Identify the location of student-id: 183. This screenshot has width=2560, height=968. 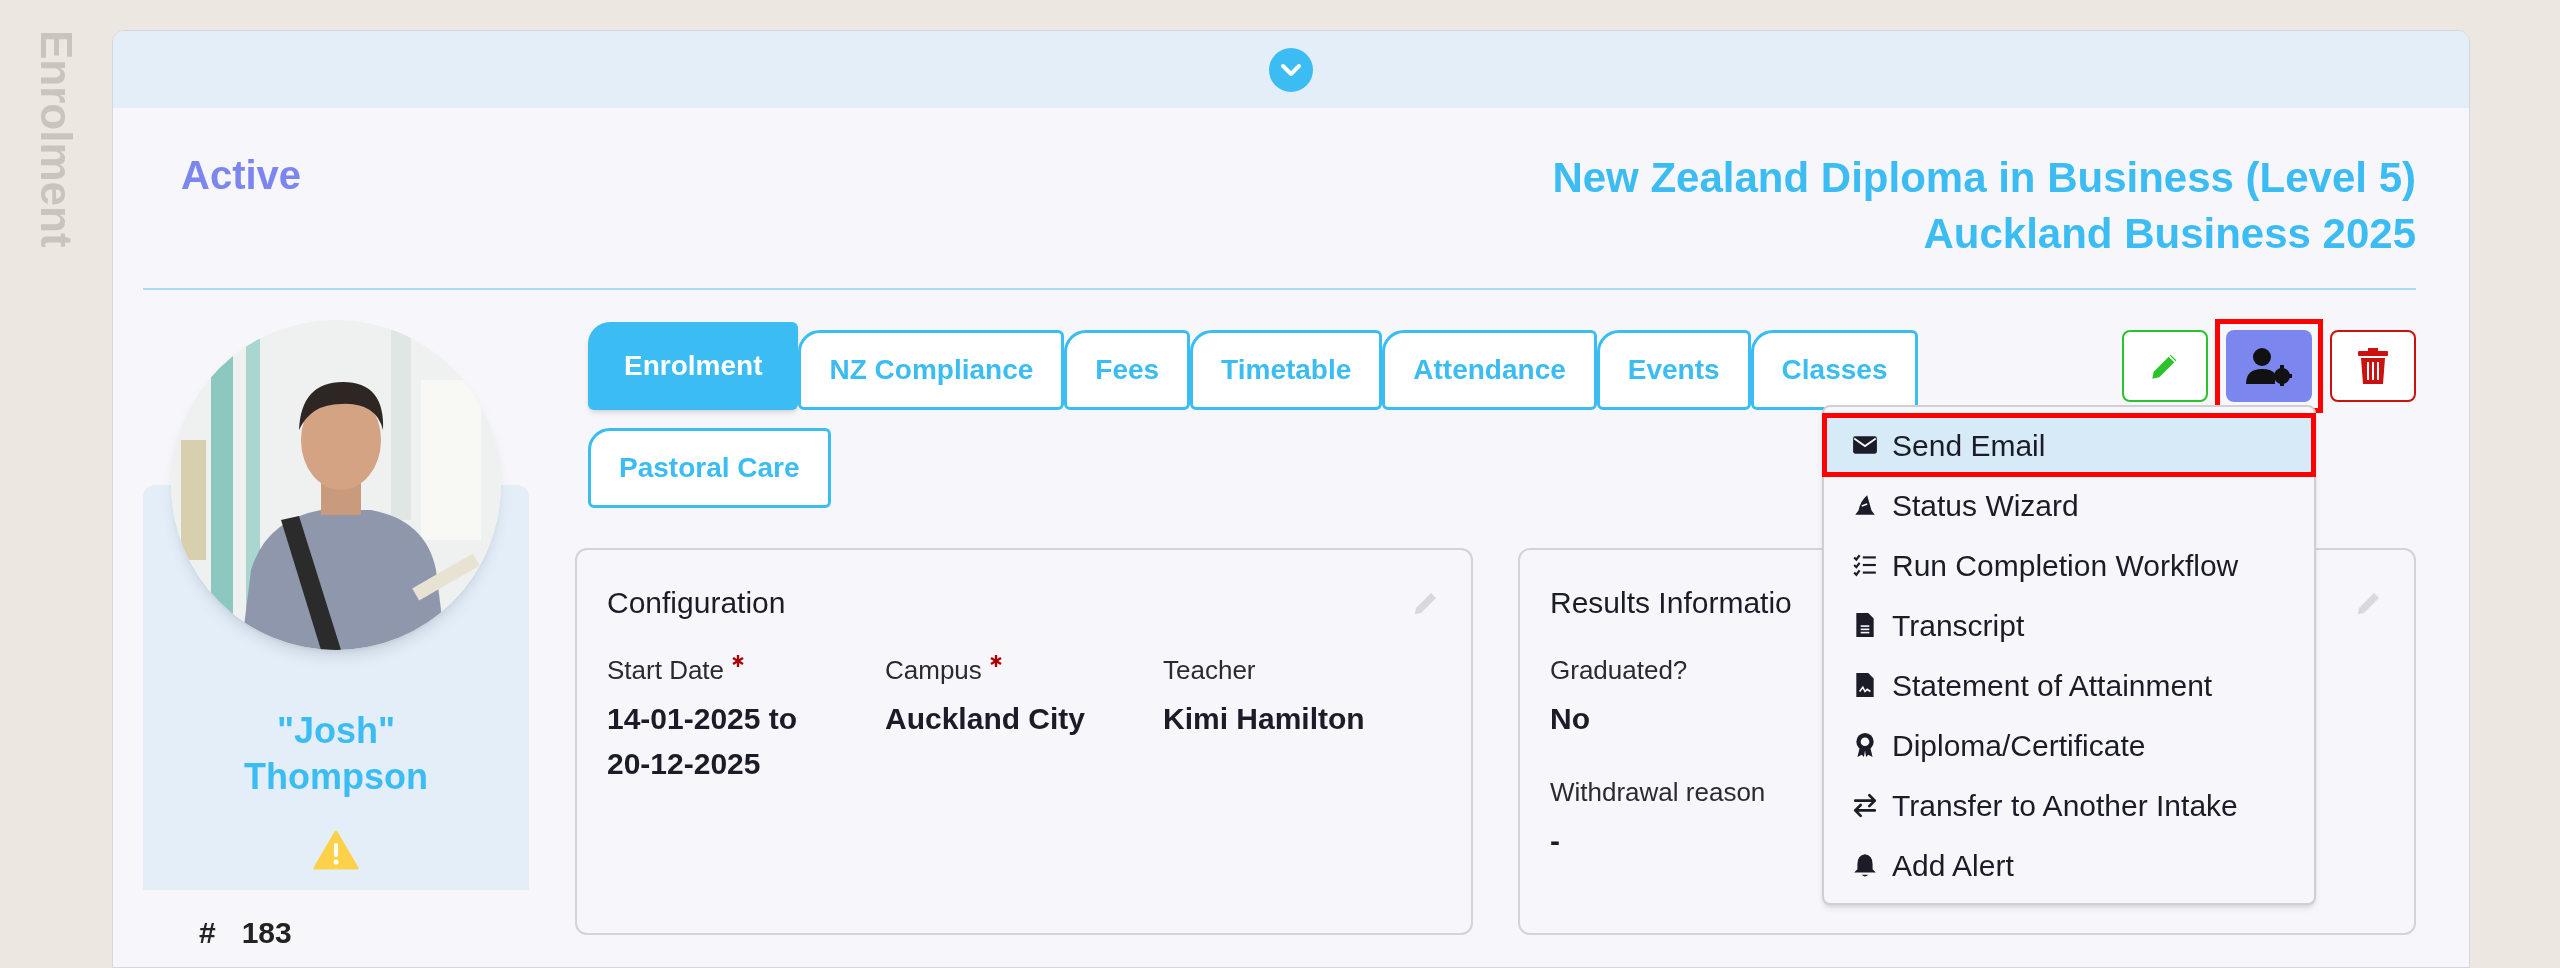
(266, 933).